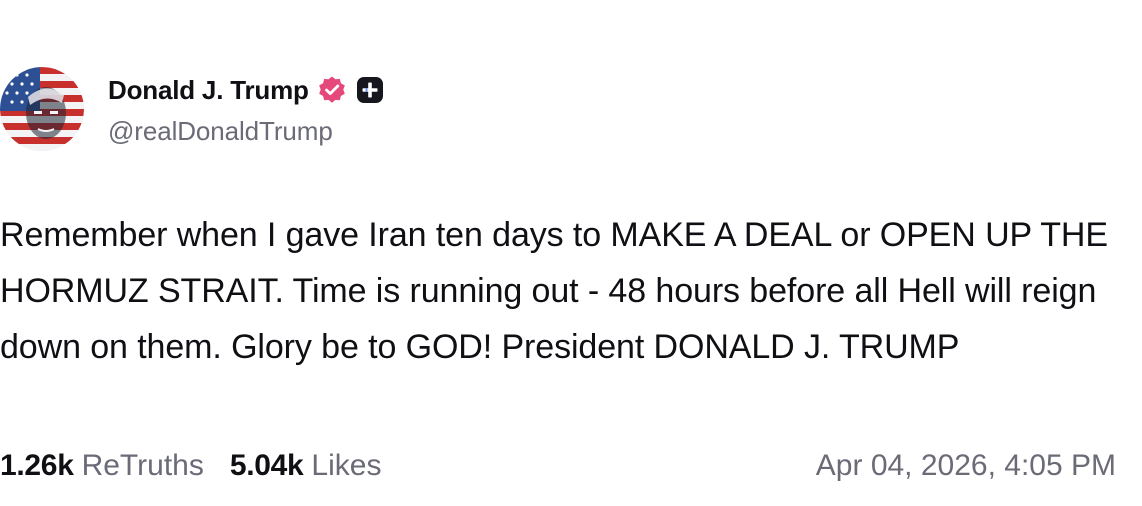  I want to click on verified-badge-icon, so click(332, 90).